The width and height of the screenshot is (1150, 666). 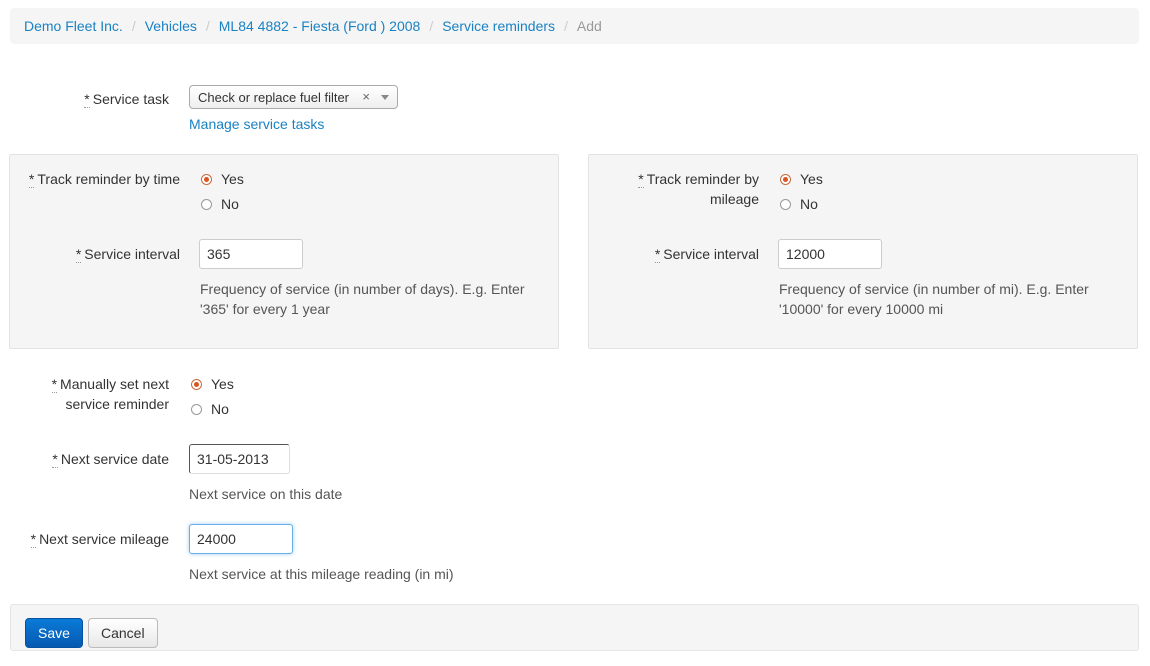 I want to click on service-task-select: Check or replace fuel filter ×, so click(x=293, y=97).